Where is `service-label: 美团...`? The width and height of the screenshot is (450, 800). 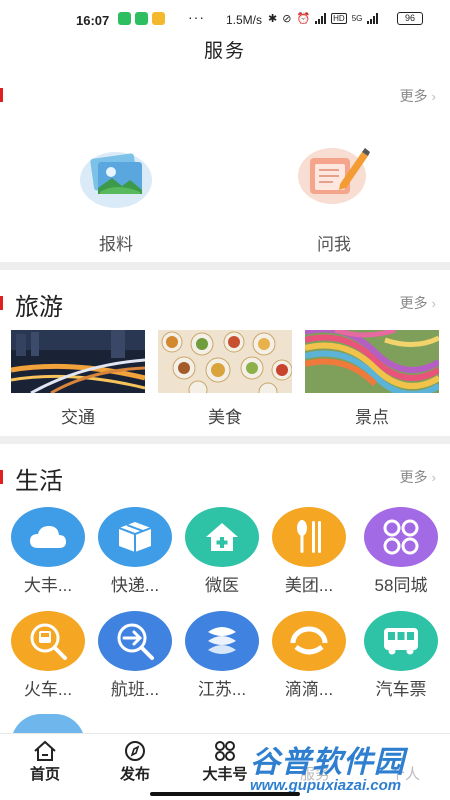 service-label: 美团... is located at coordinates (309, 585).